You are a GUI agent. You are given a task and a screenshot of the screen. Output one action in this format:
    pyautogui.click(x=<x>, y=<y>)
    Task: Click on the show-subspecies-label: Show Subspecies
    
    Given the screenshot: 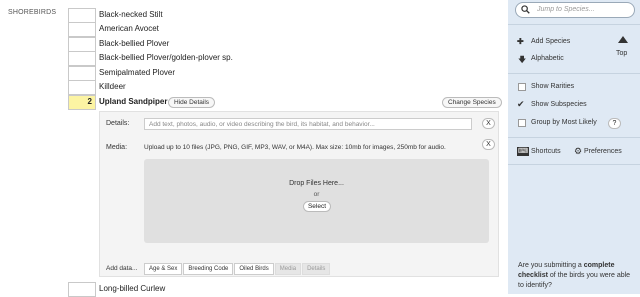 What is the action you would take?
    pyautogui.click(x=559, y=104)
    